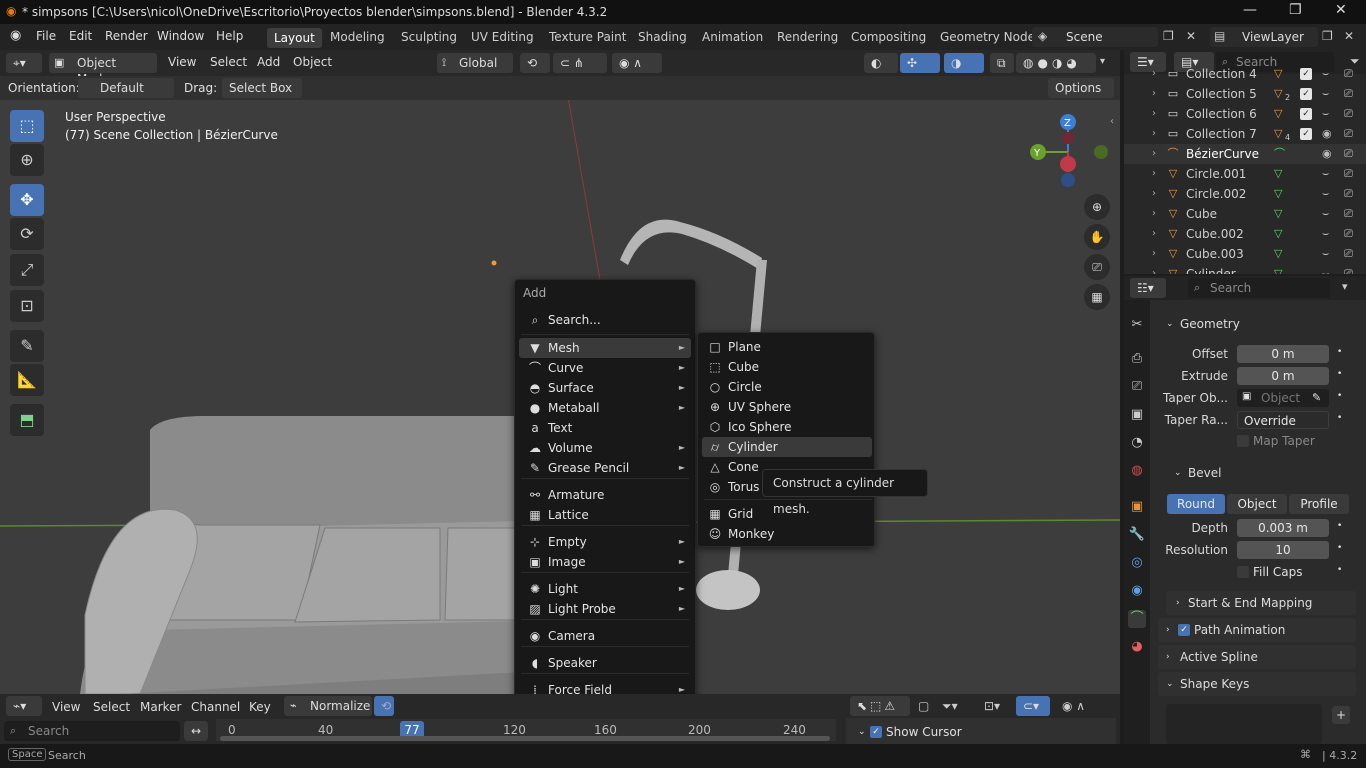 The width and height of the screenshot is (1366, 768). What do you see at coordinates (862, 732) in the screenshot?
I see `chevron-down-icon: ⌄` at bounding box center [862, 732].